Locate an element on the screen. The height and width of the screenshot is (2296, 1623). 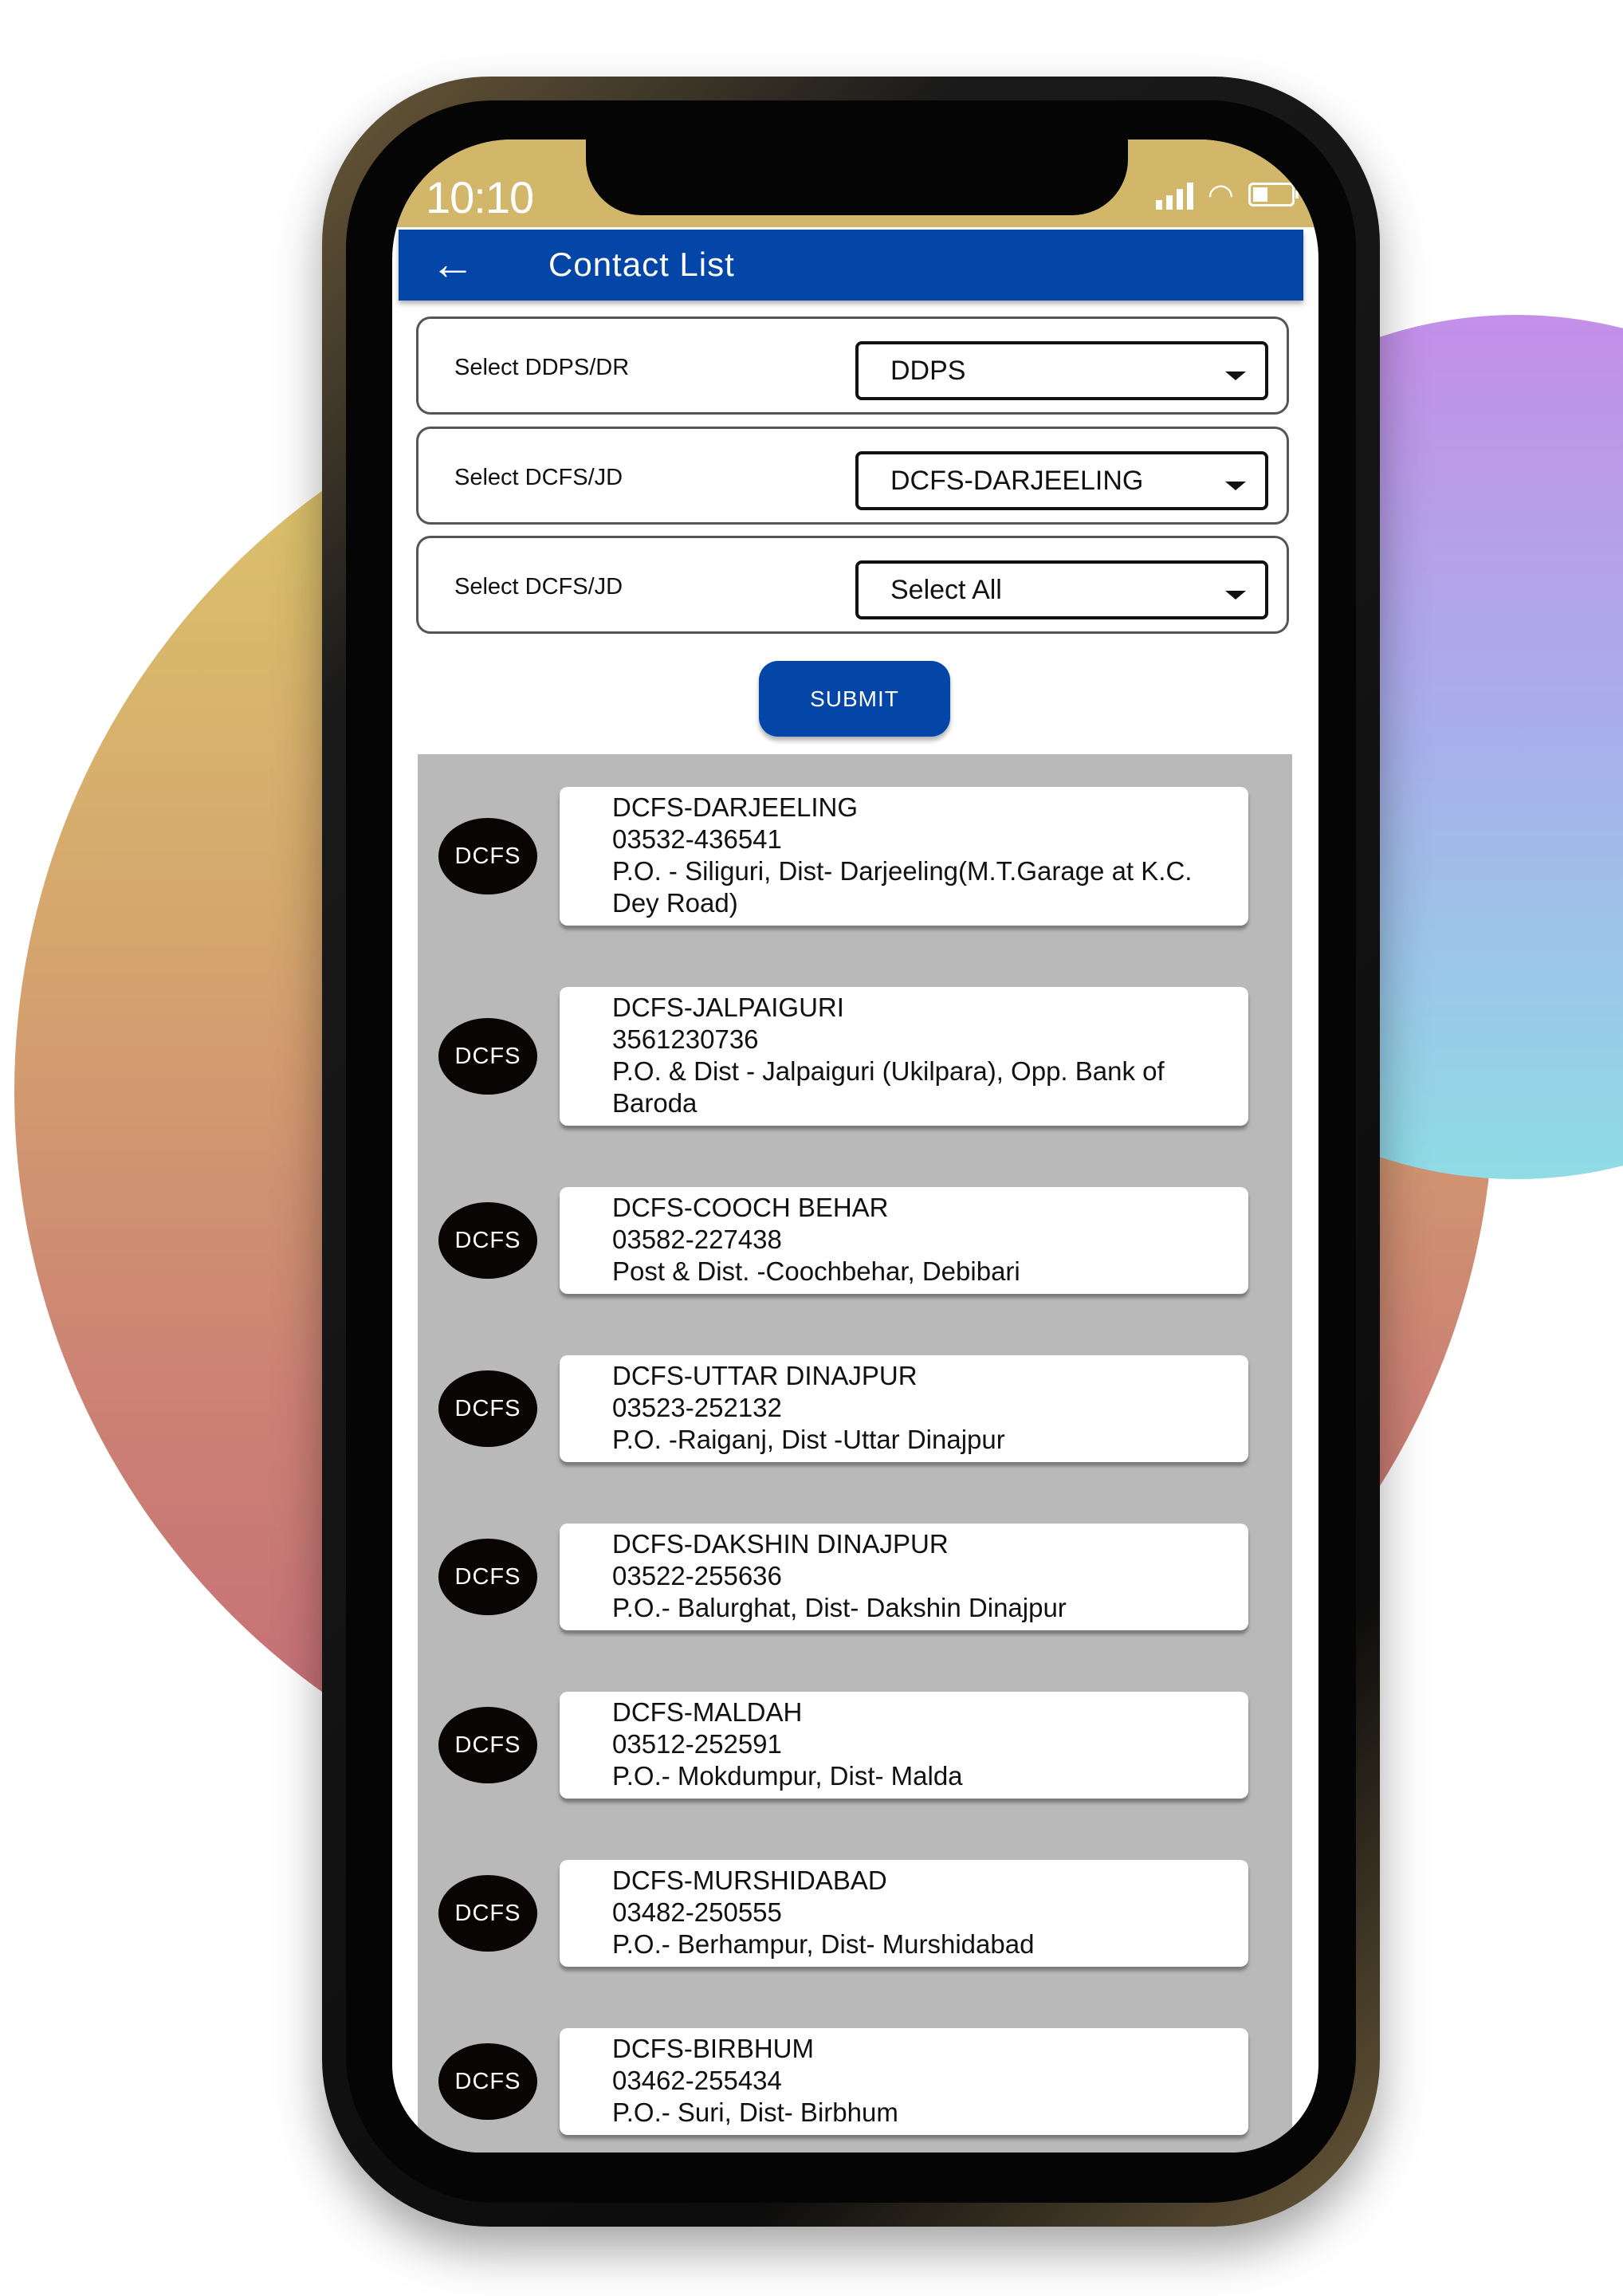
dcfs-selected-value: DCFS-DARJEELING is located at coordinates (1017, 481).